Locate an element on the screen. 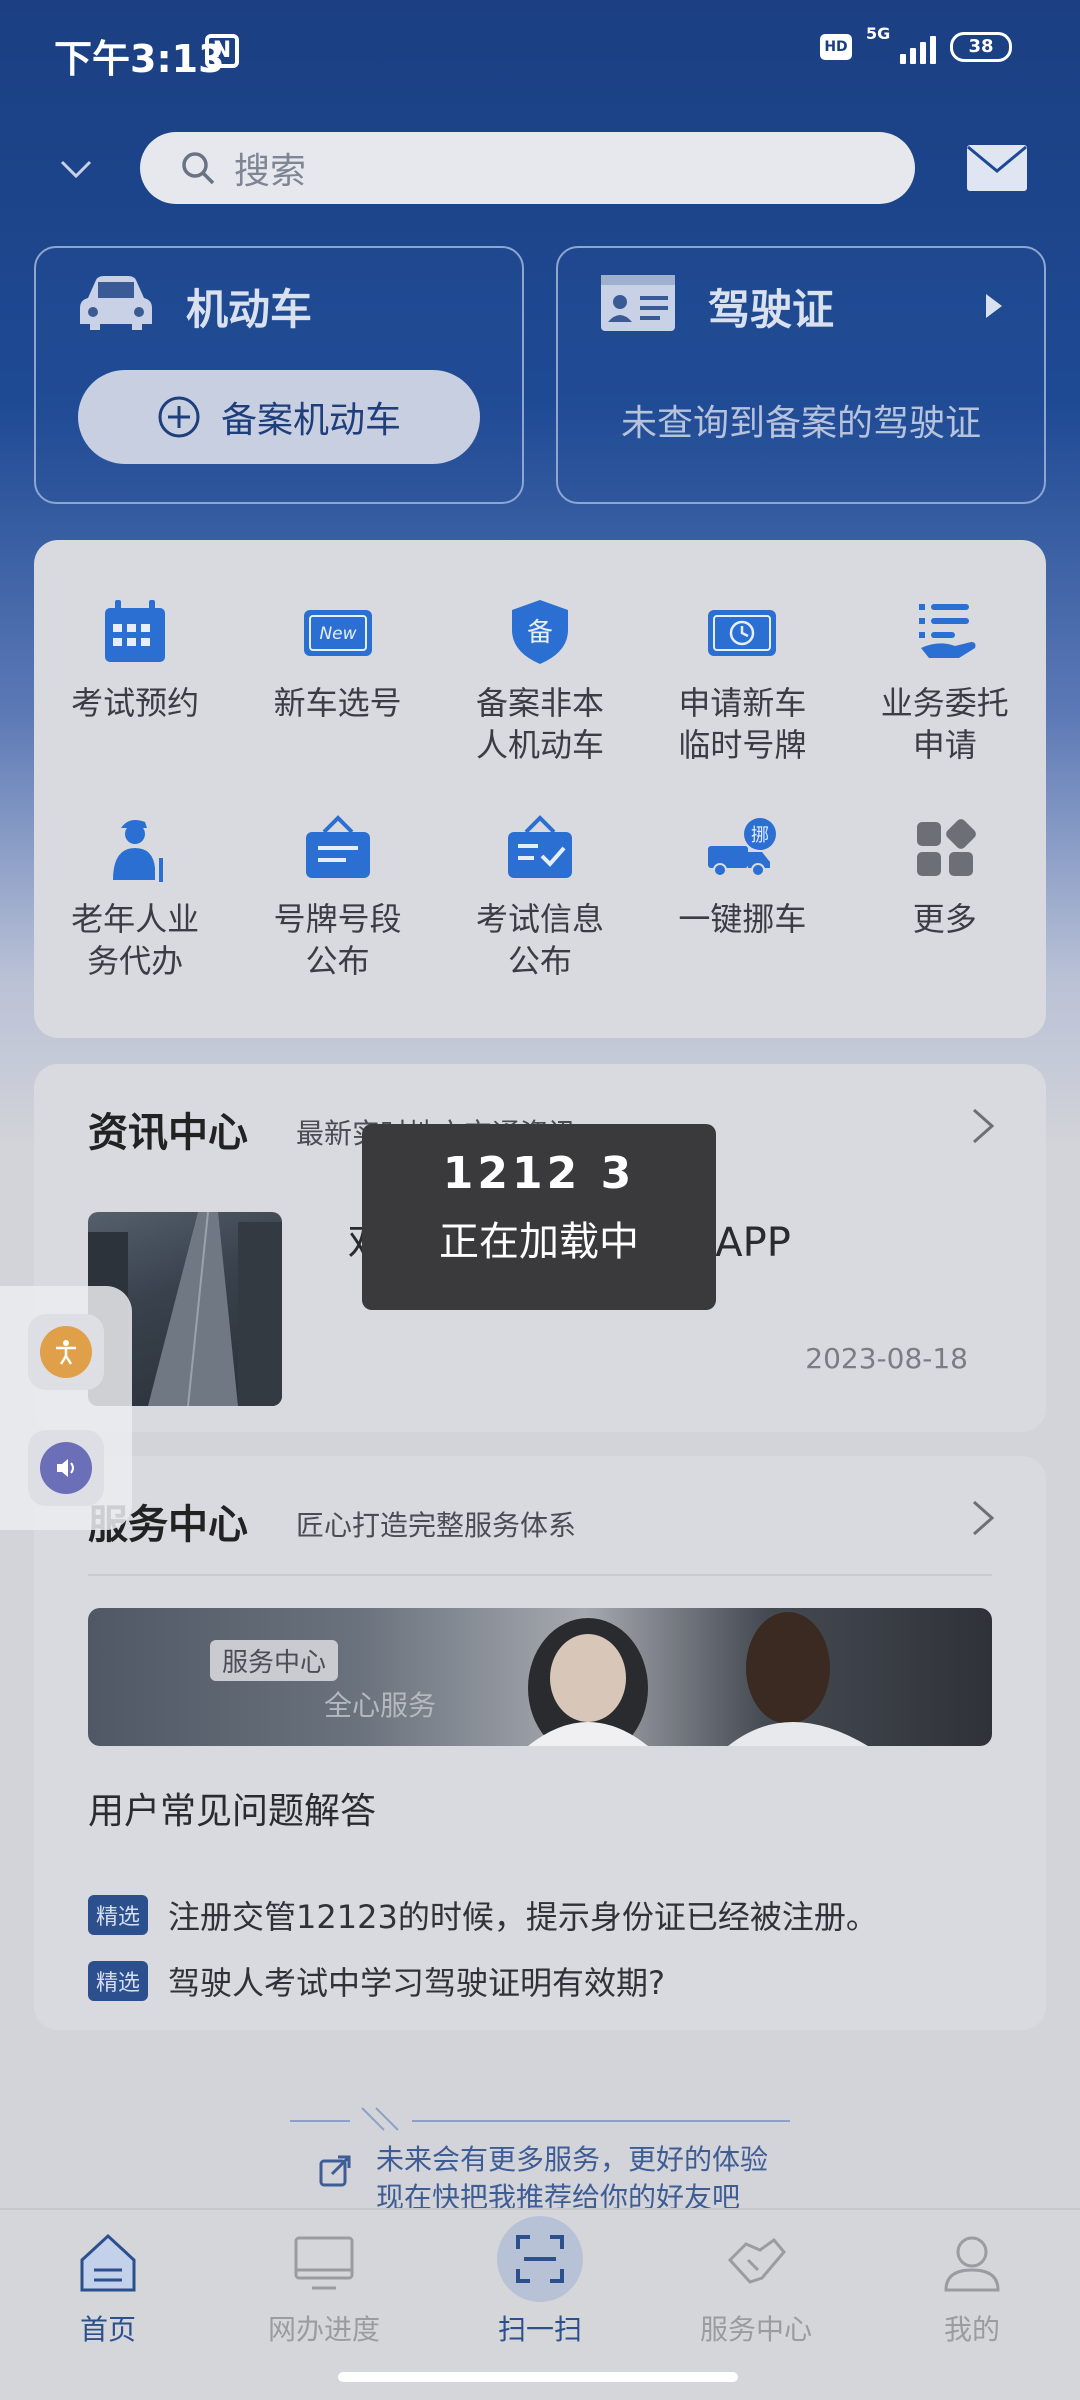 This screenshot has height=2400, width=1080. service-elder: 老年人业 务代办 is located at coordinates (135, 897).